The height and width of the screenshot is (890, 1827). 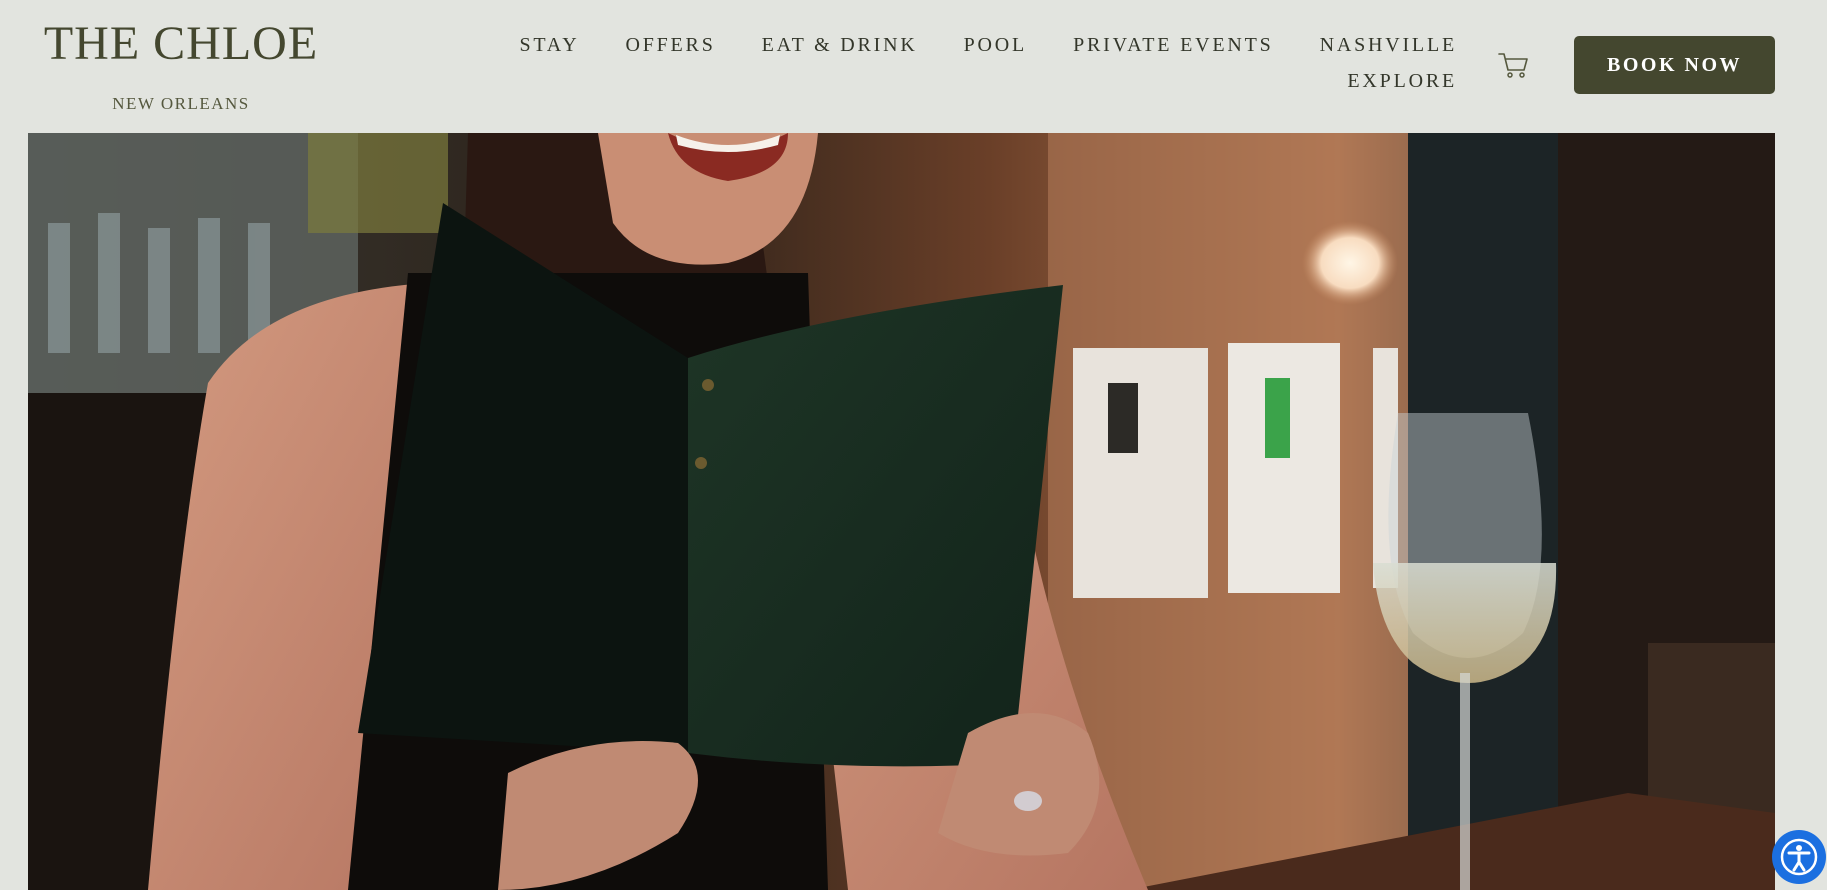 I want to click on cart-icon, so click(x=1514, y=65).